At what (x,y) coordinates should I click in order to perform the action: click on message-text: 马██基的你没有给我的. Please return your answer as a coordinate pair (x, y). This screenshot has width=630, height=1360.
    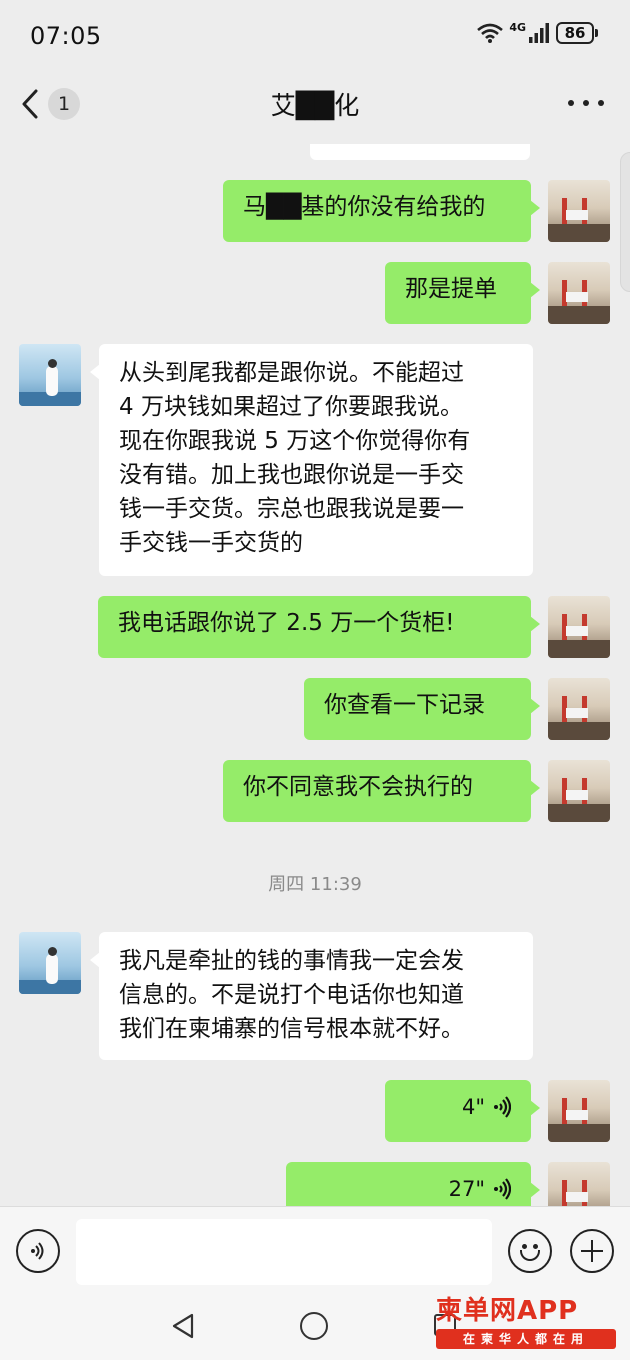
    Looking at the image, I should click on (364, 207).